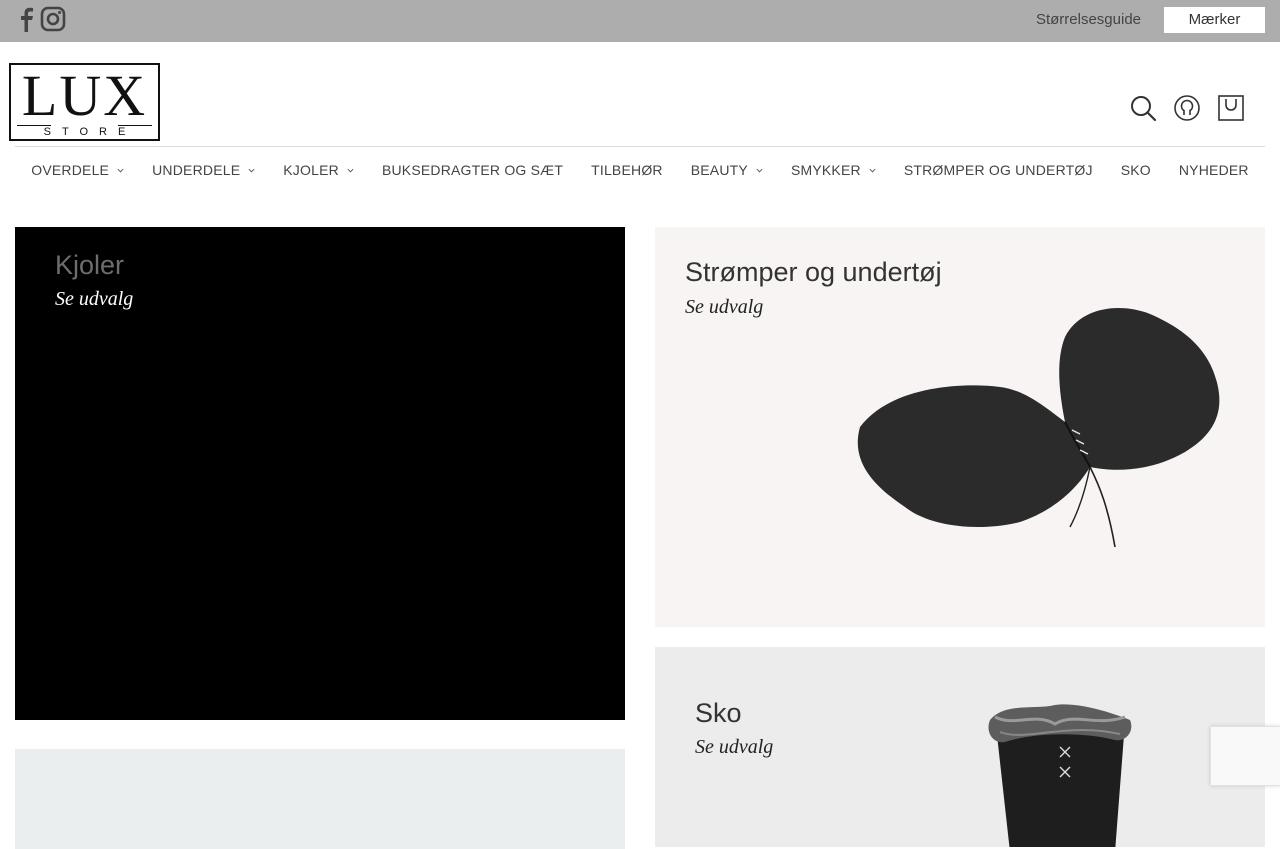 The width and height of the screenshot is (1280, 849). What do you see at coordinates (70, 170) in the screenshot?
I see `nav-item-label: OVERDELE` at bounding box center [70, 170].